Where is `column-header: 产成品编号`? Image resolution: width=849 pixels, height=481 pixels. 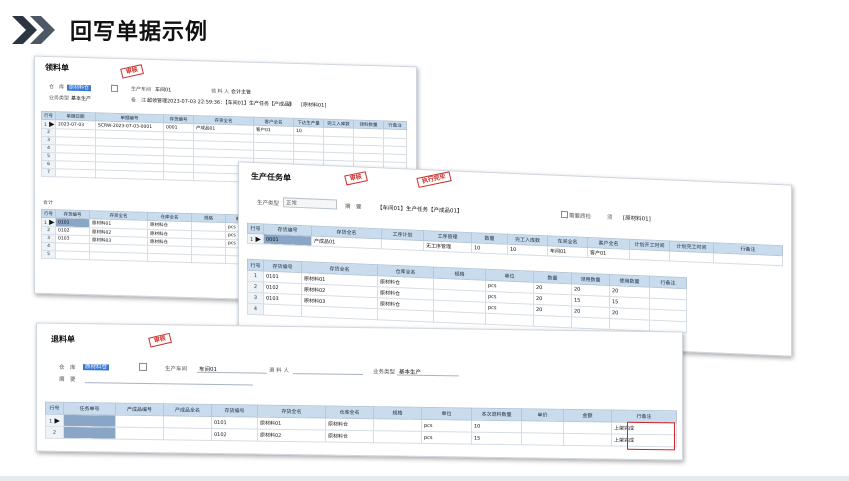 column-header: 产成品编号 is located at coordinates (139, 409).